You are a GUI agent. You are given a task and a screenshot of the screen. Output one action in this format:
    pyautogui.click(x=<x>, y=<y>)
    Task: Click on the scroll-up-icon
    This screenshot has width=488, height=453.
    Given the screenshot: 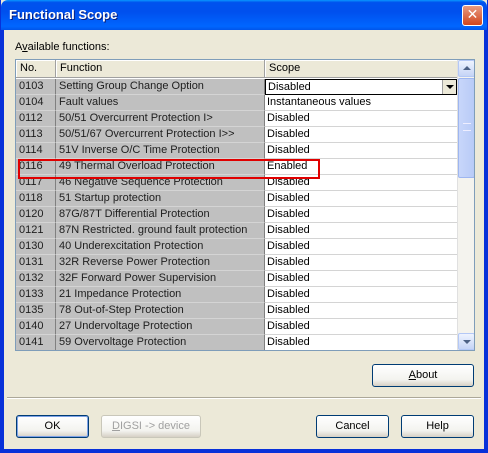 What is the action you would take?
    pyautogui.click(x=466, y=68)
    